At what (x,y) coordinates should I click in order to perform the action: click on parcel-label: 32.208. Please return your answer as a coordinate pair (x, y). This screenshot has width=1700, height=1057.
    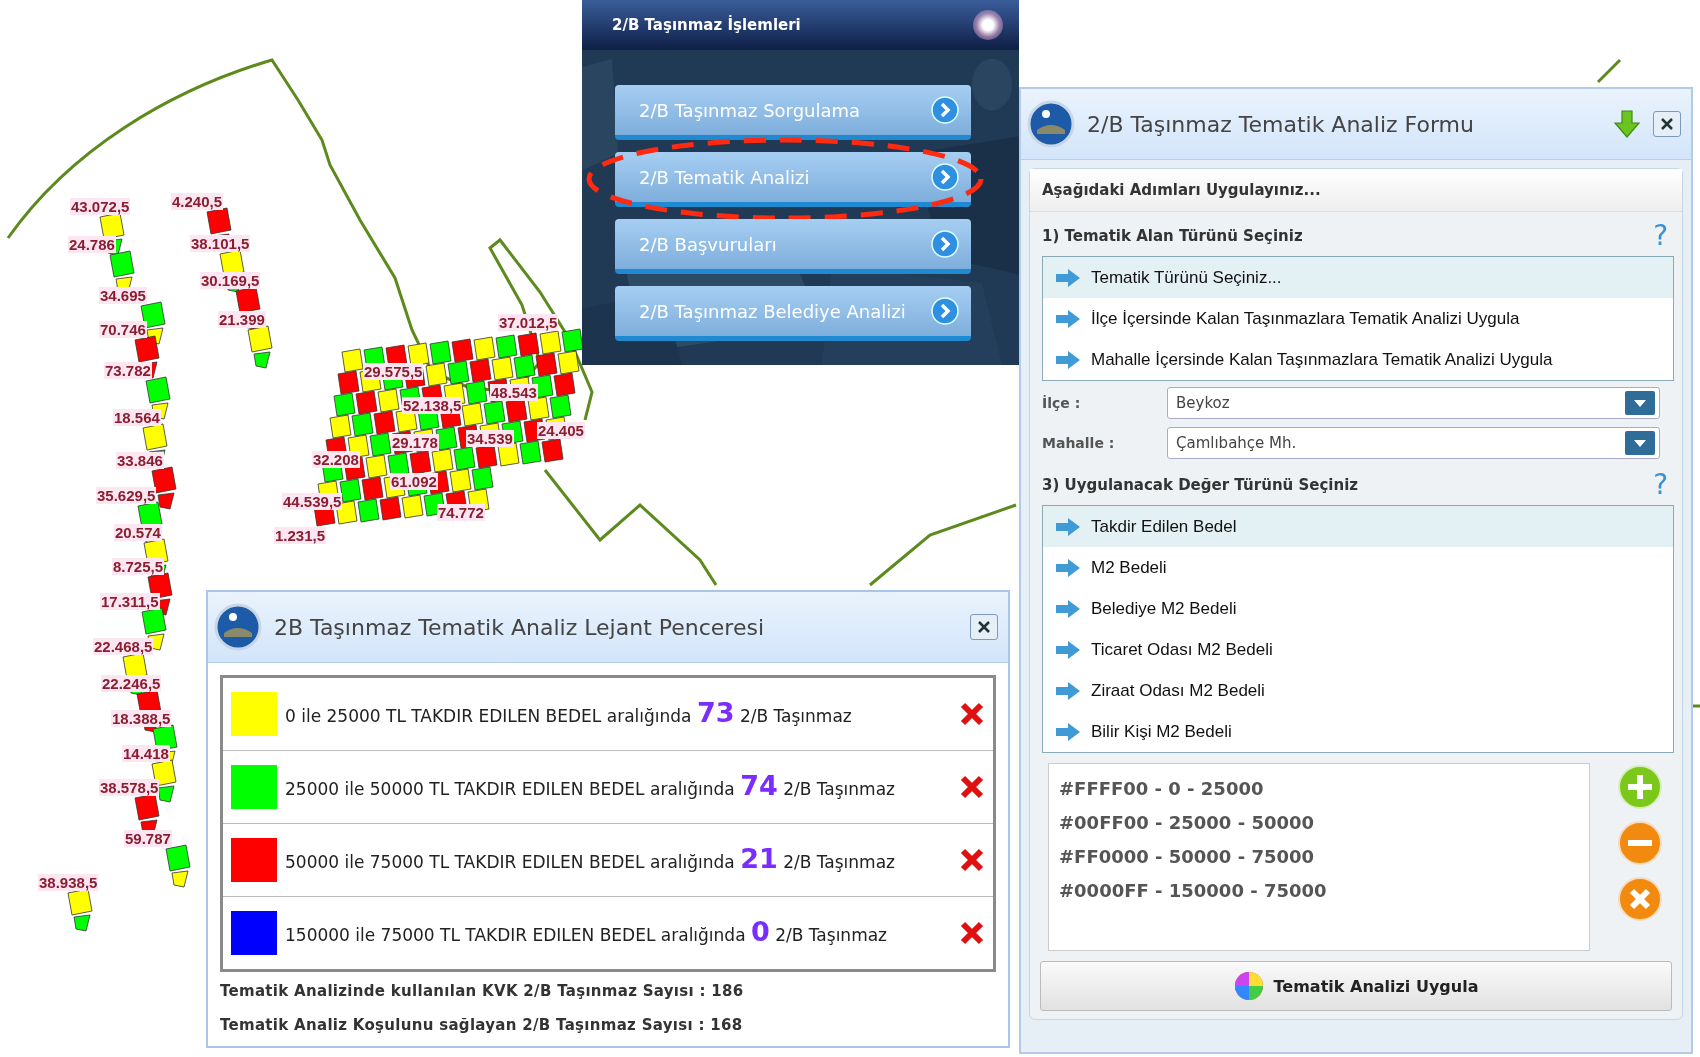
    Looking at the image, I should click on (336, 459).